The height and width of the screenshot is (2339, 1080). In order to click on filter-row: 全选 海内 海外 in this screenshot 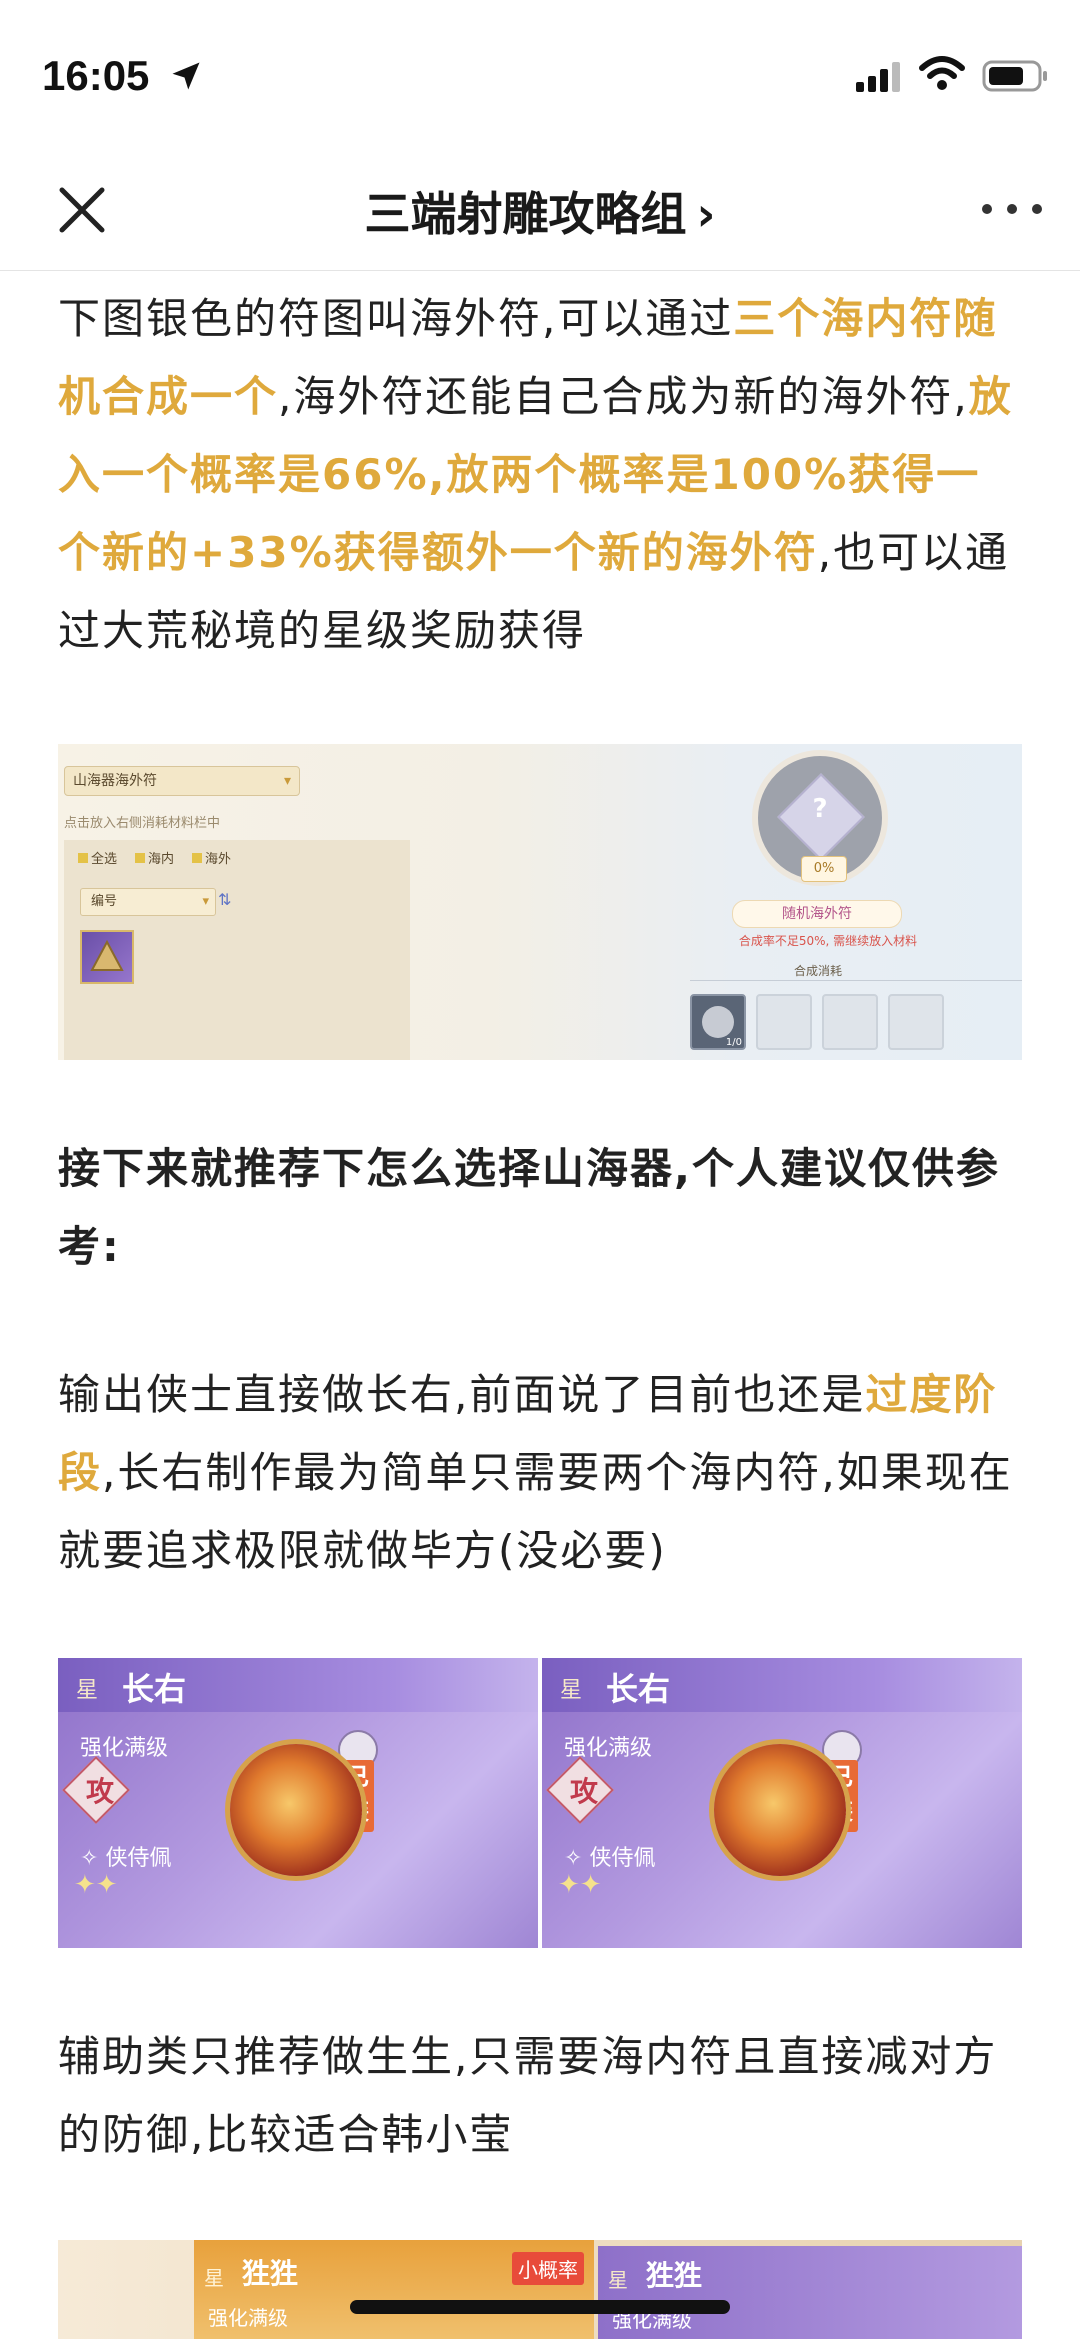, I will do `click(154, 857)`.